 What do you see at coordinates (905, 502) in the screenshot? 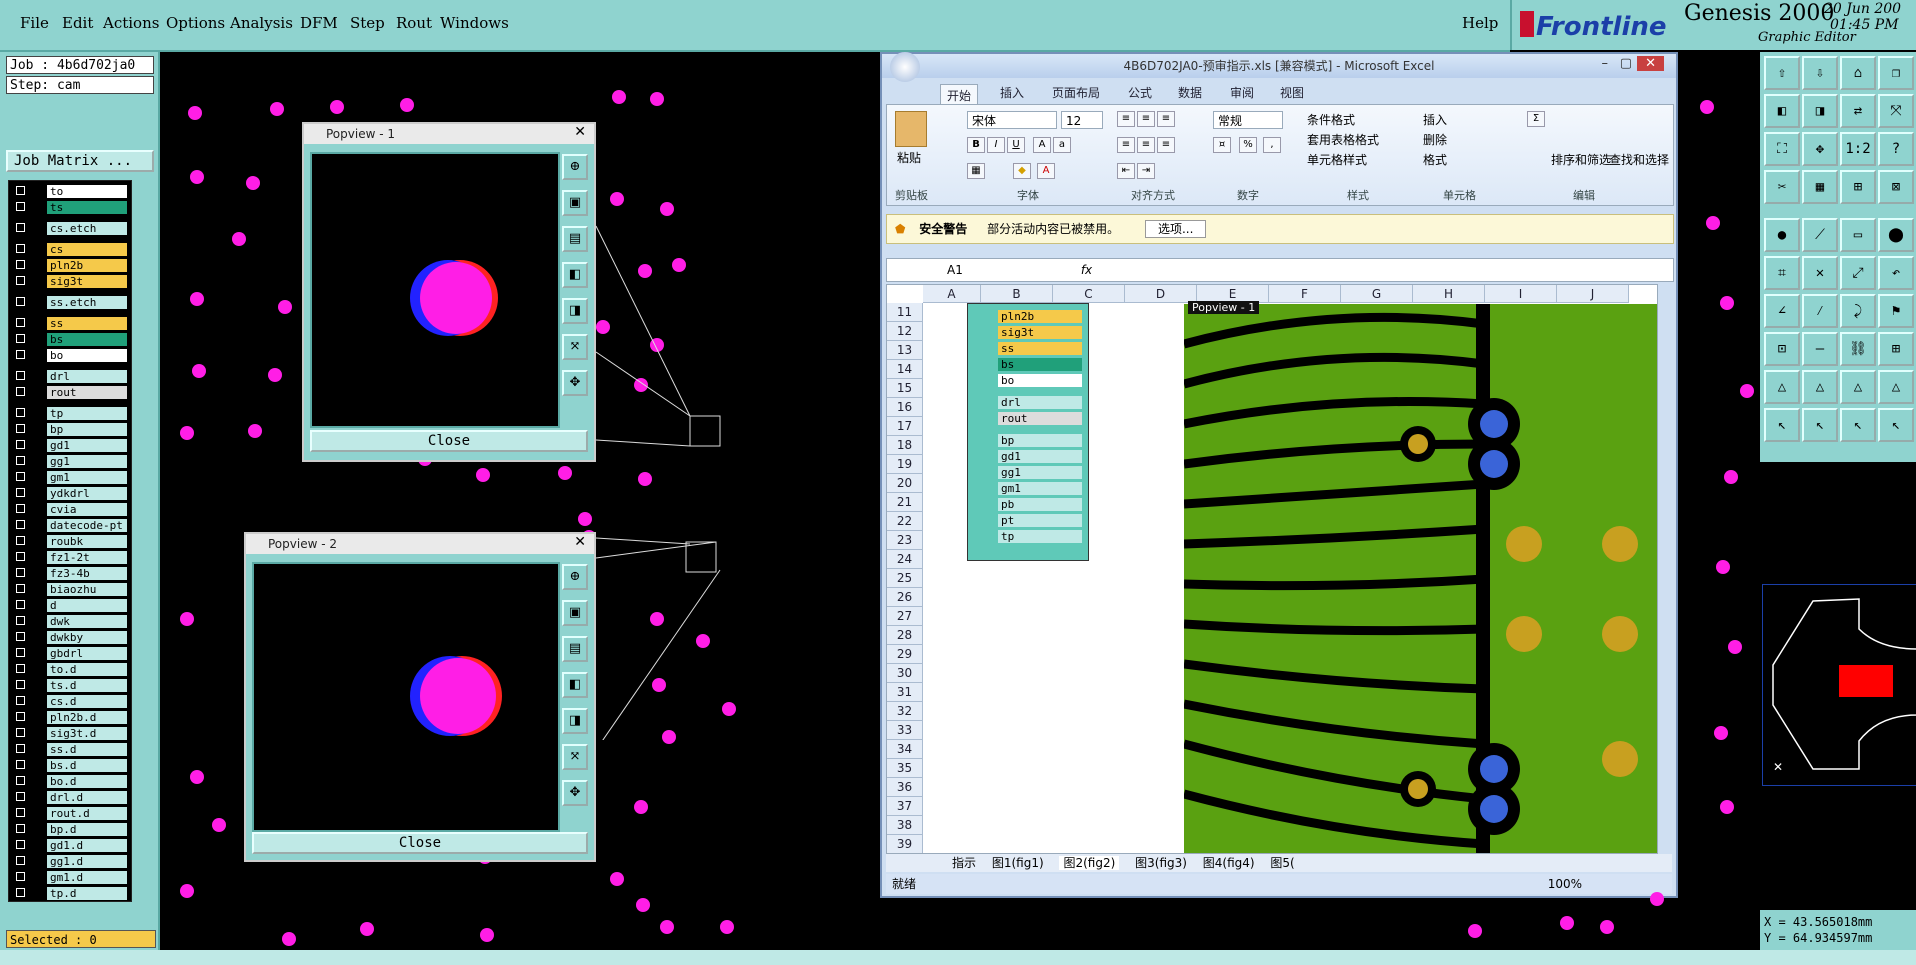
I see `row-header: 21` at bounding box center [905, 502].